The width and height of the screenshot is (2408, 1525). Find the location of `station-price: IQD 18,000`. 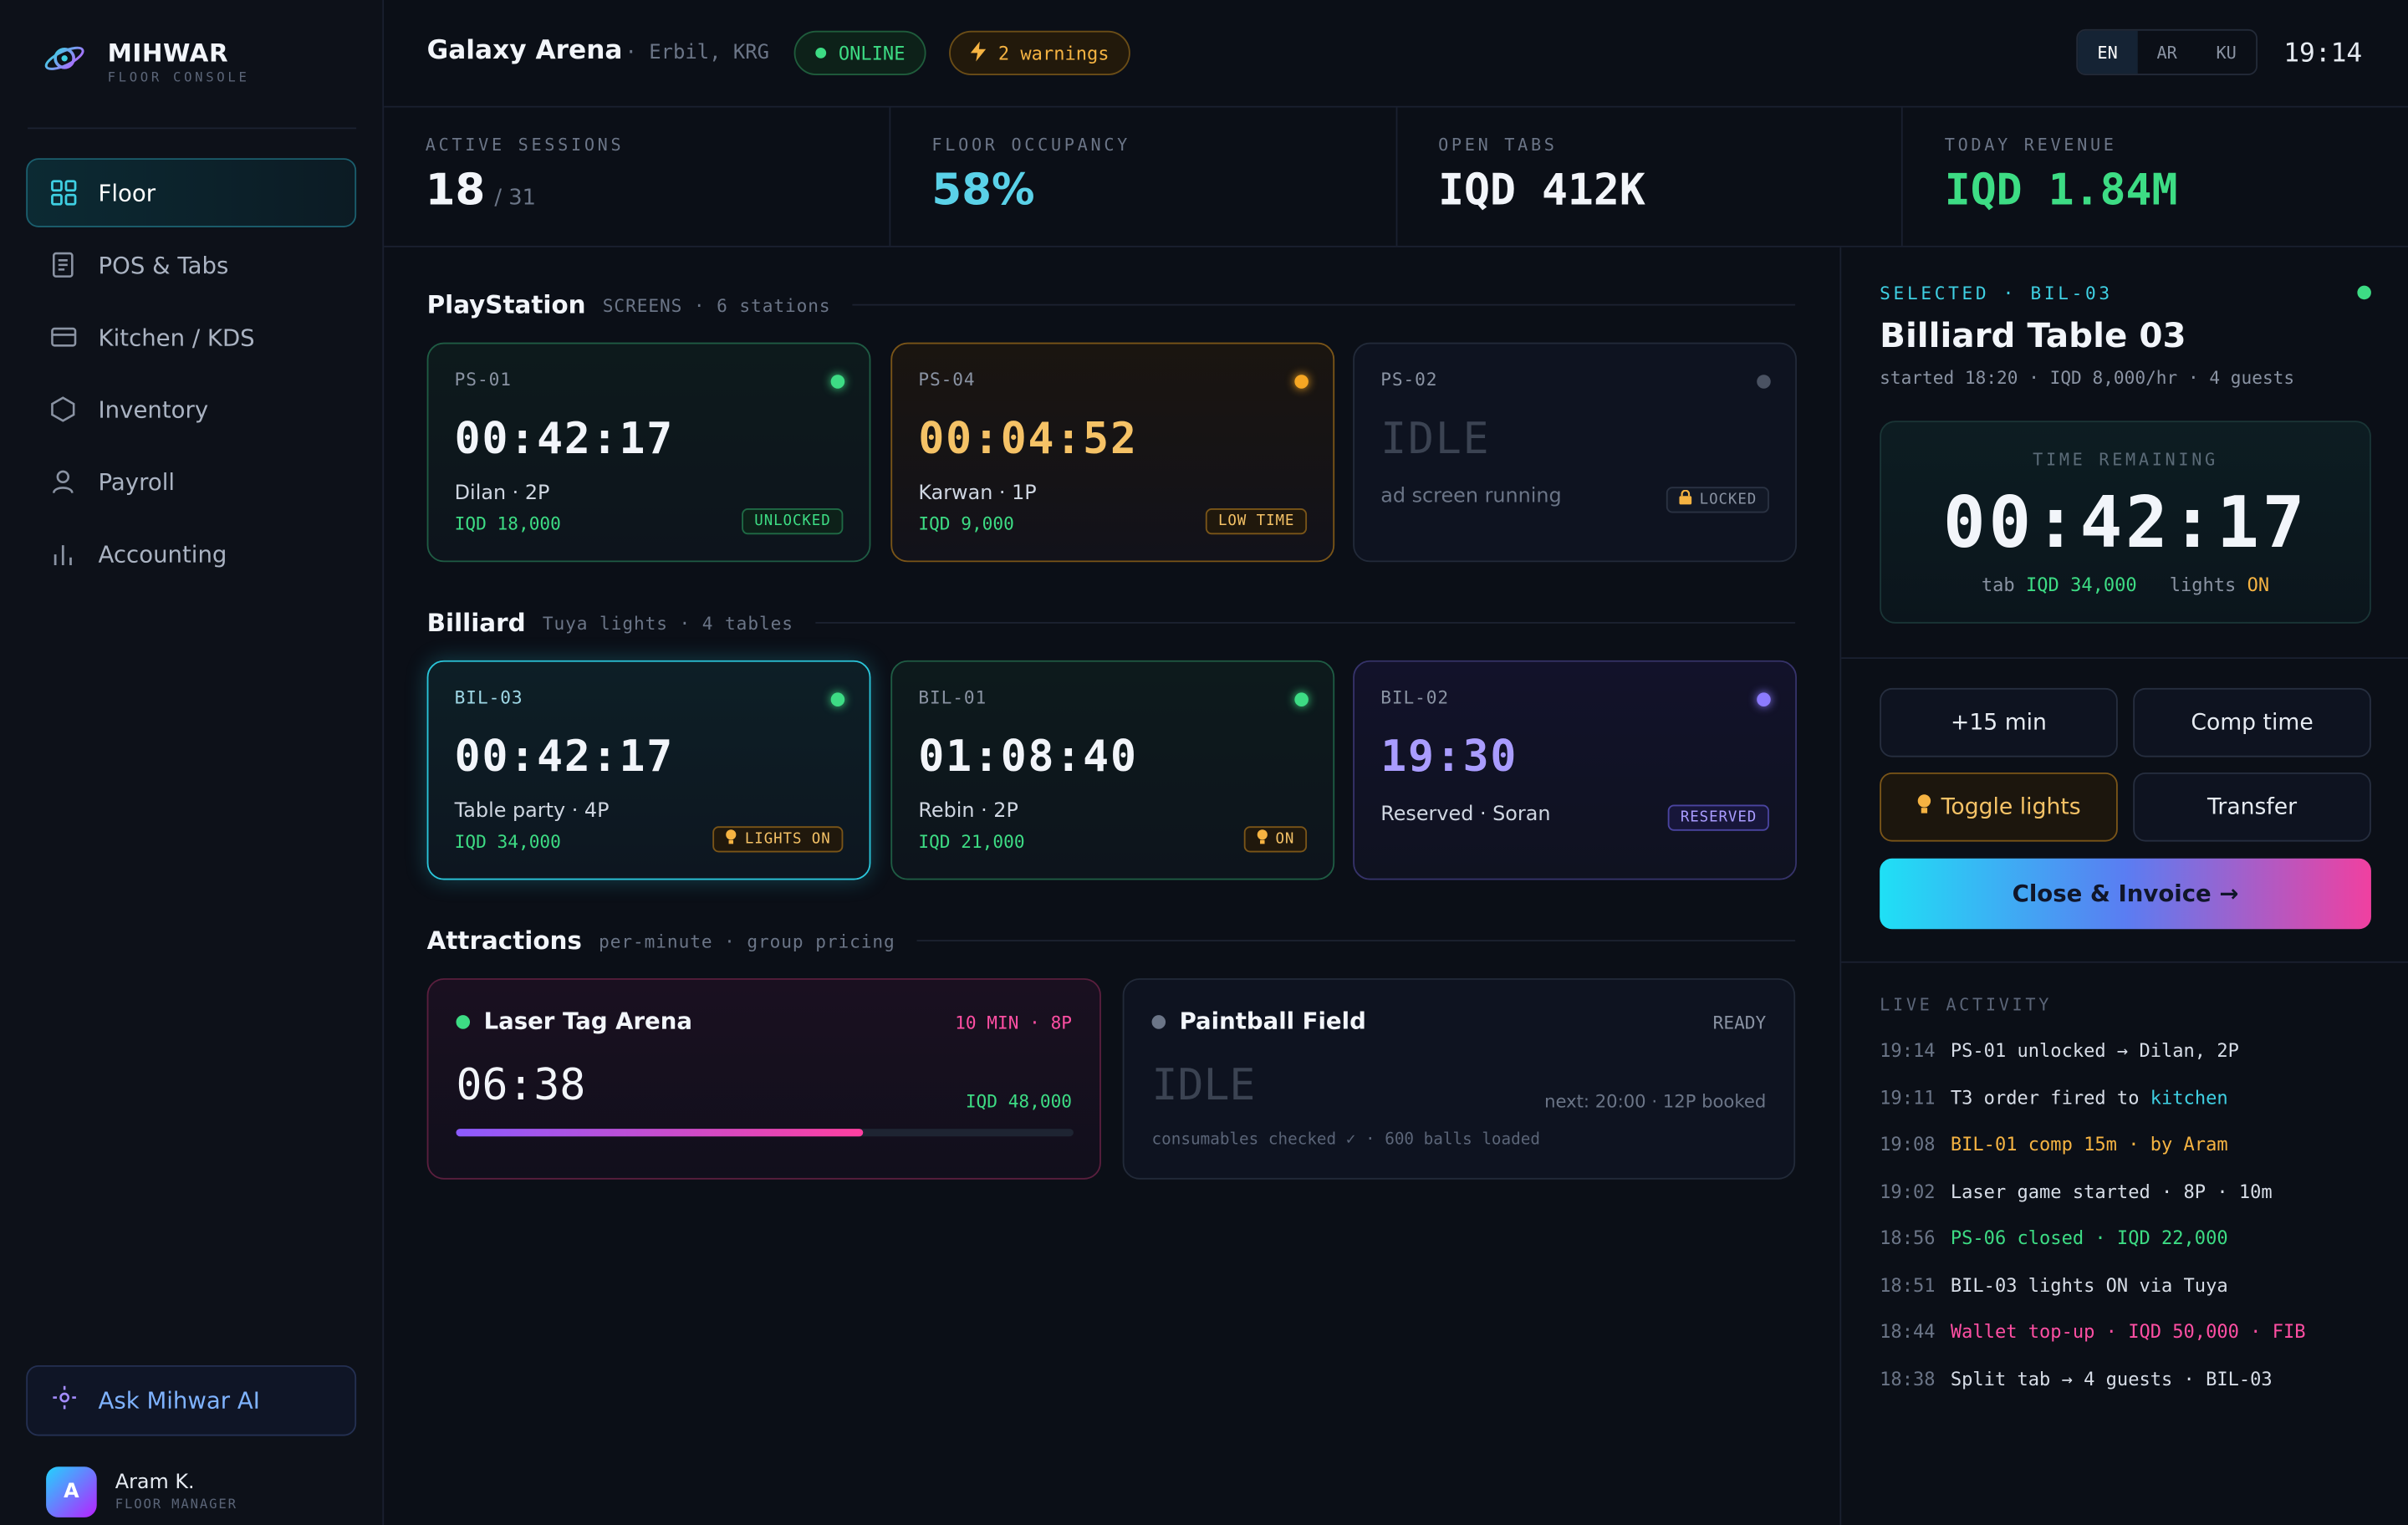

station-price: IQD 18,000 is located at coordinates (507, 524).